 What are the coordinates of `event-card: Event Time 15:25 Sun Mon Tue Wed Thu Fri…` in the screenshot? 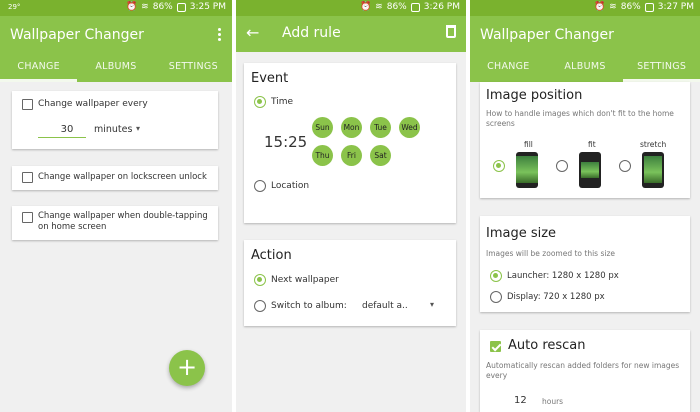 It's located at (350, 143).